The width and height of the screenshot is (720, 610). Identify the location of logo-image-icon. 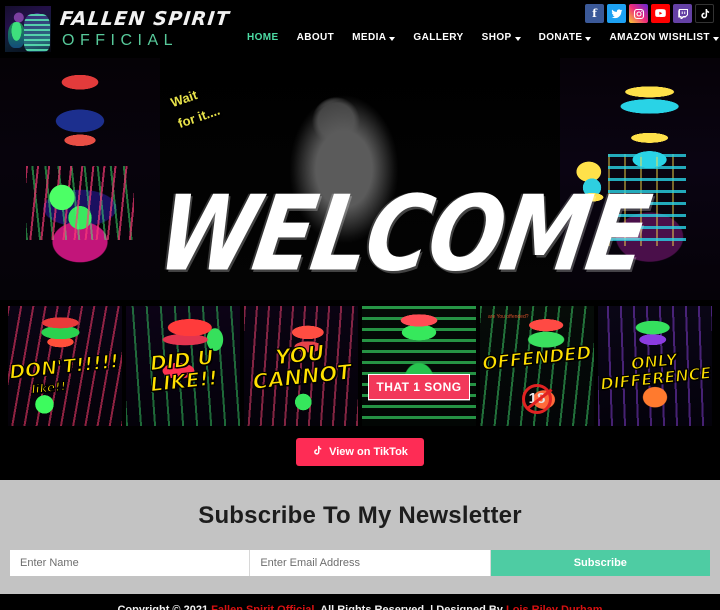
(28, 29).